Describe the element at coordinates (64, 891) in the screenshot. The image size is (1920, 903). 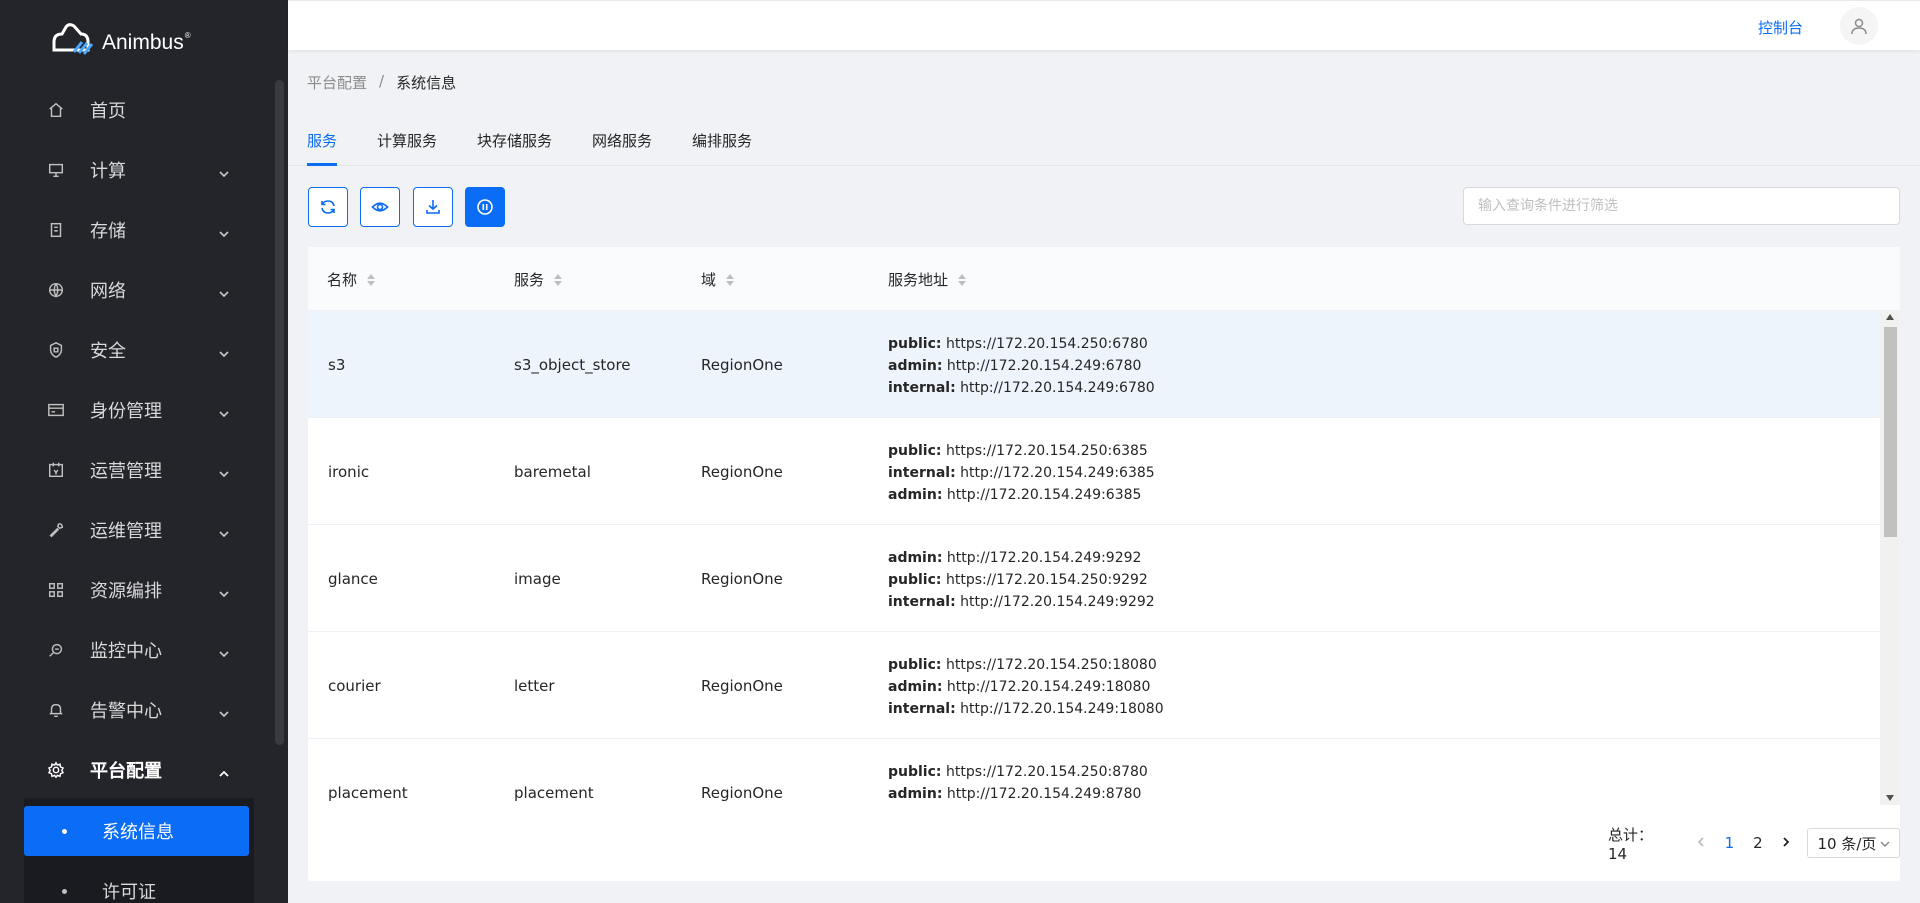
I see `bullet-icon` at that location.